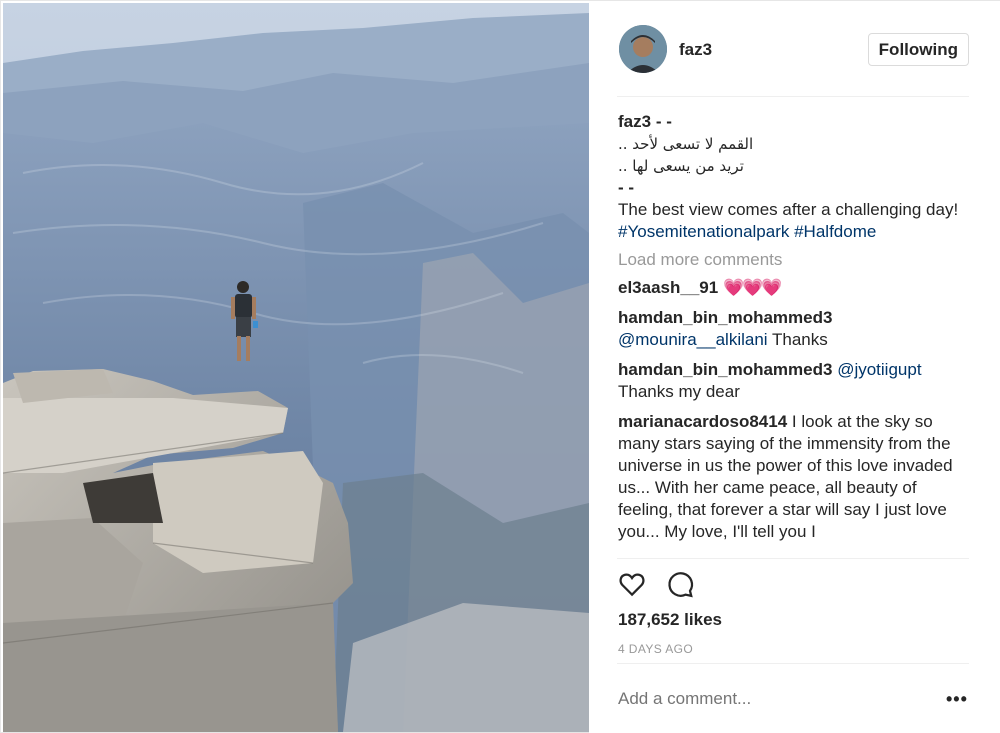 The image size is (1000, 733). Describe the element at coordinates (626, 187) in the screenshot. I see `caption-dash-line: - -` at that location.